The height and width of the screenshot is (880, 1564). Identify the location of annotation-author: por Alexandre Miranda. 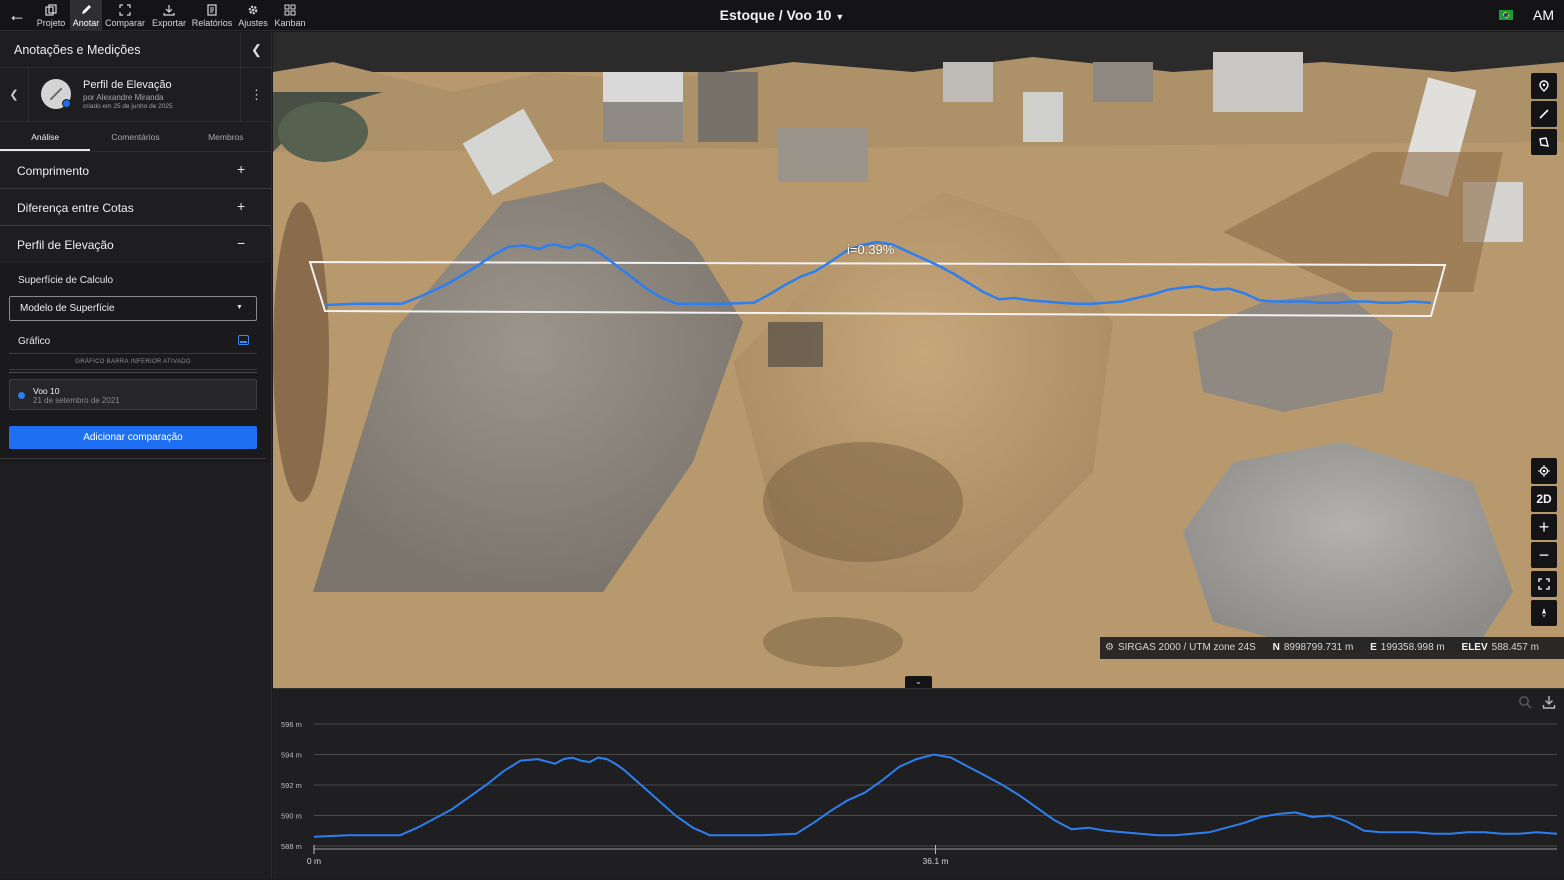
(123, 97).